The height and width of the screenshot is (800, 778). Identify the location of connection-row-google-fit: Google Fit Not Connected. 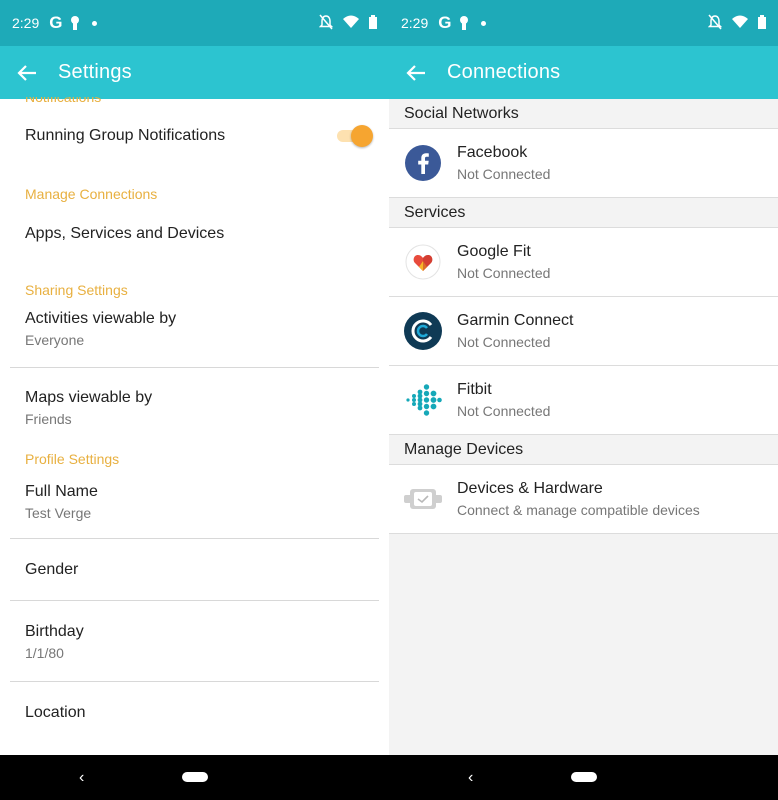
(583, 262).